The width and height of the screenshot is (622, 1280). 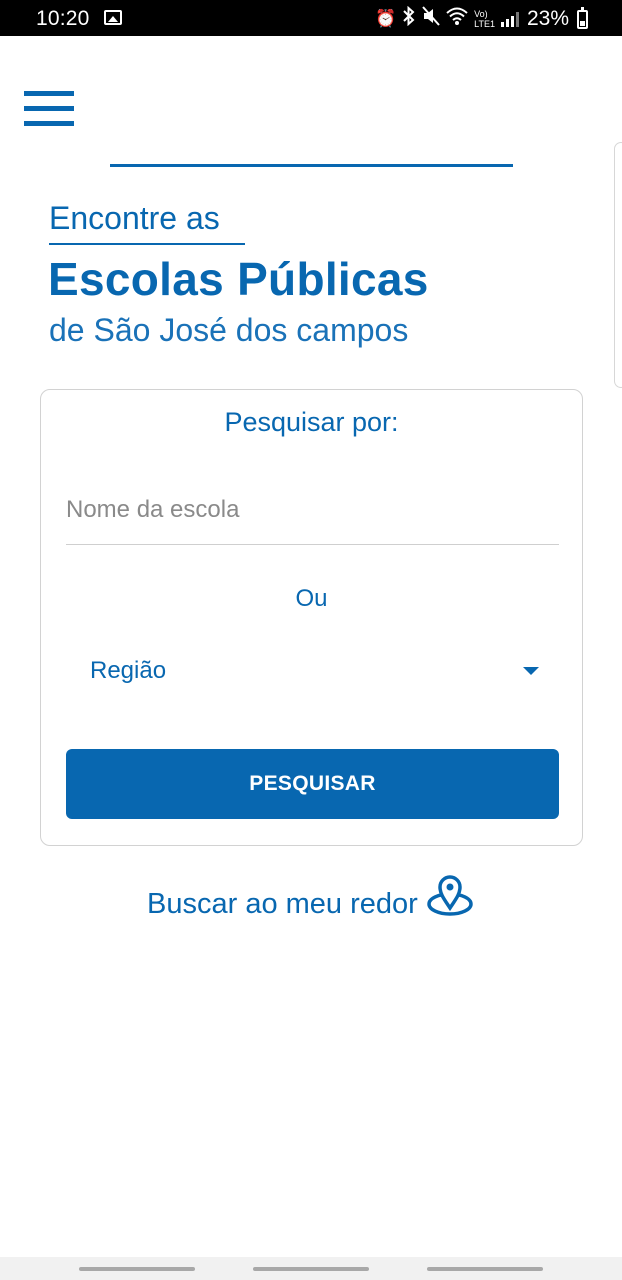 I want to click on page-title: Escolas Públicas, so click(x=238, y=279).